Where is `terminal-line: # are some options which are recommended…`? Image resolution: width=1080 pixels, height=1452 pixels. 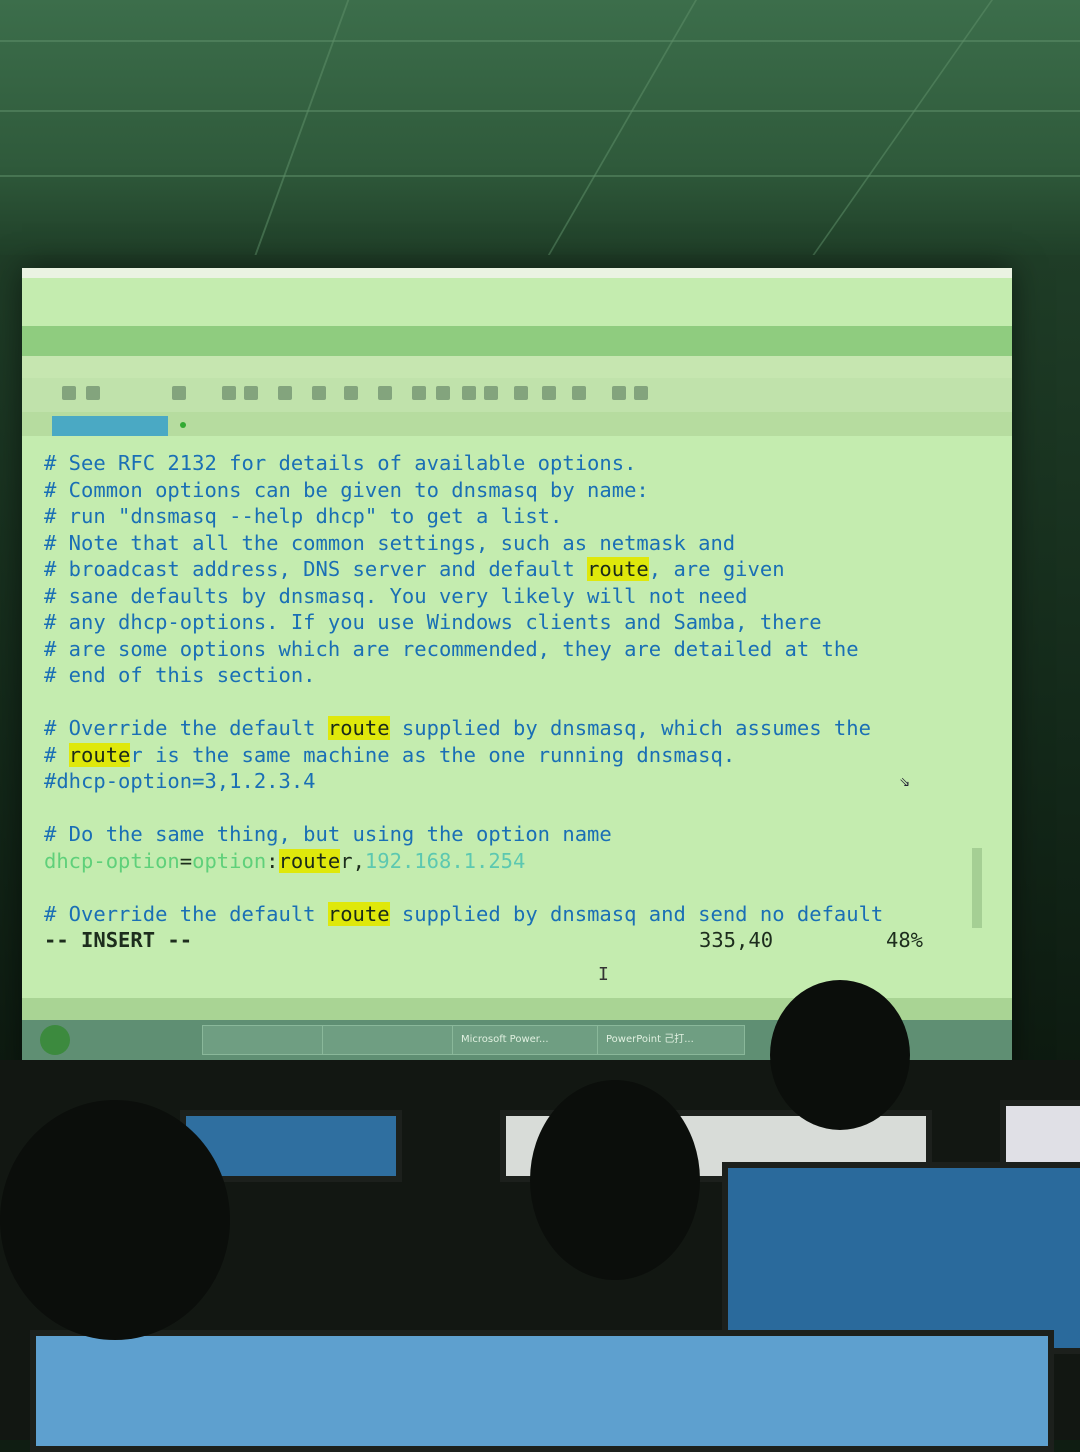
terminal-line: # are some options which are recommended… is located at coordinates (451, 648).